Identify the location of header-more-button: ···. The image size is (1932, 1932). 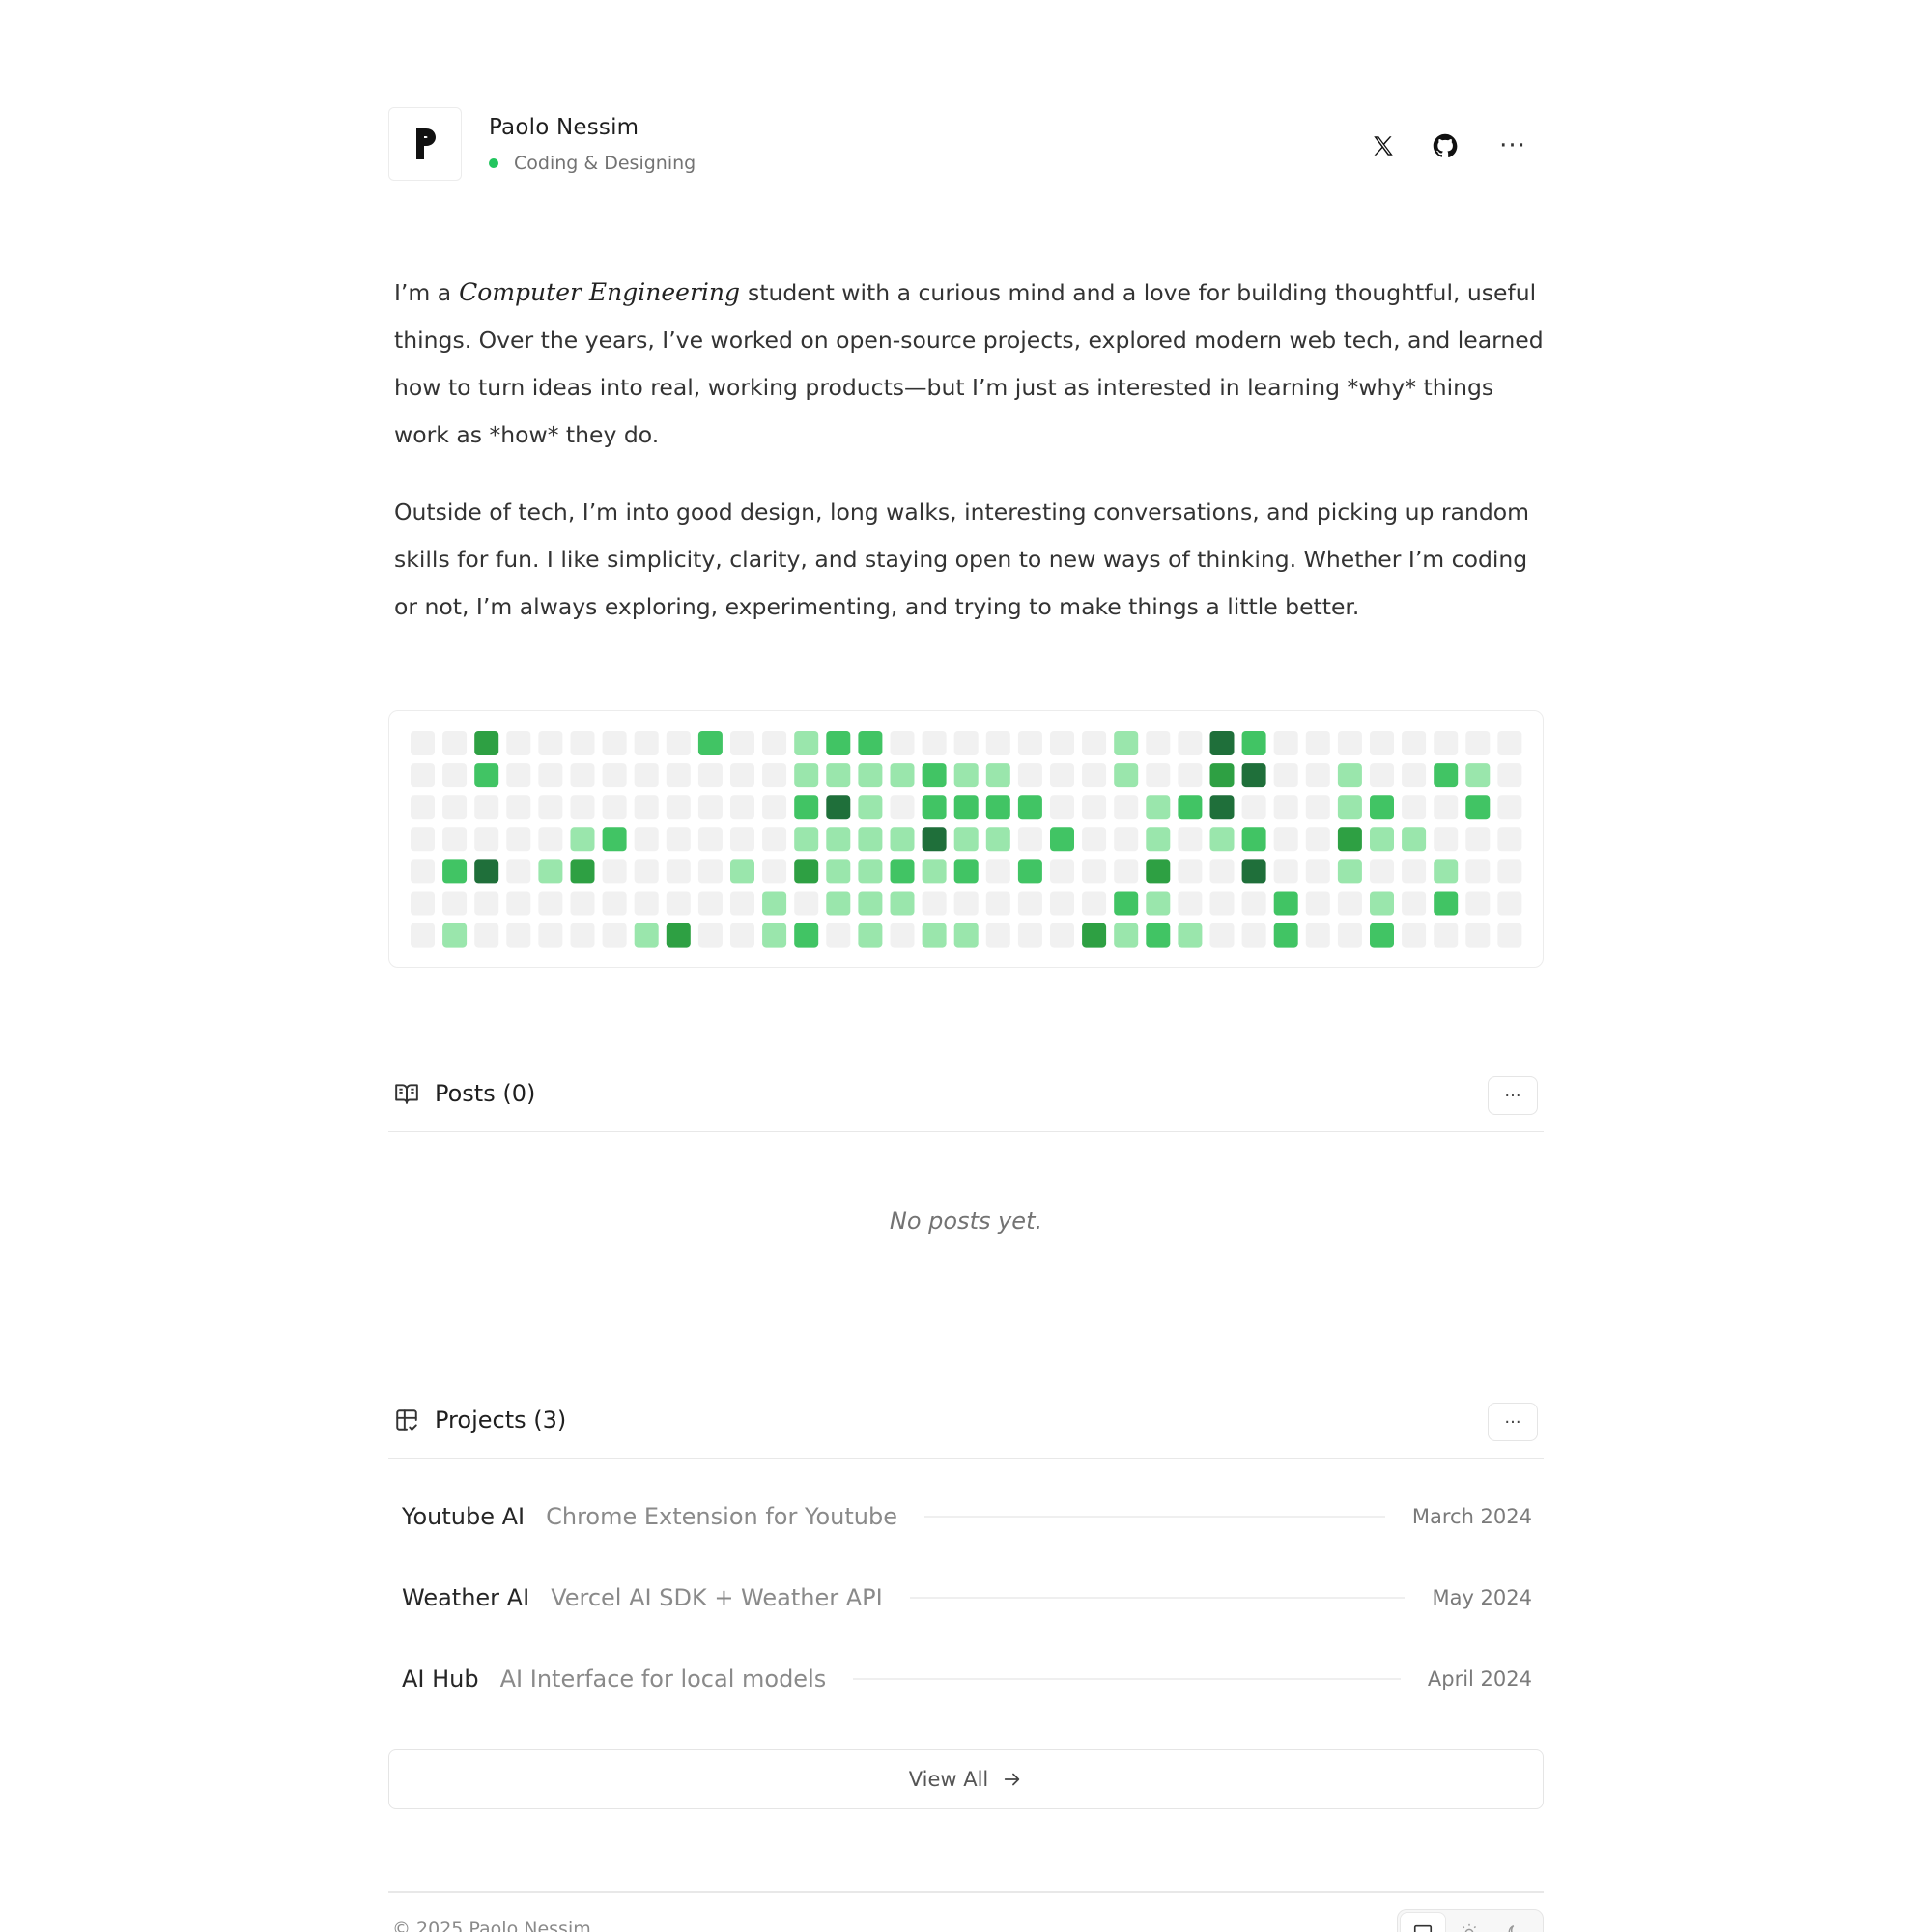
(1512, 146).